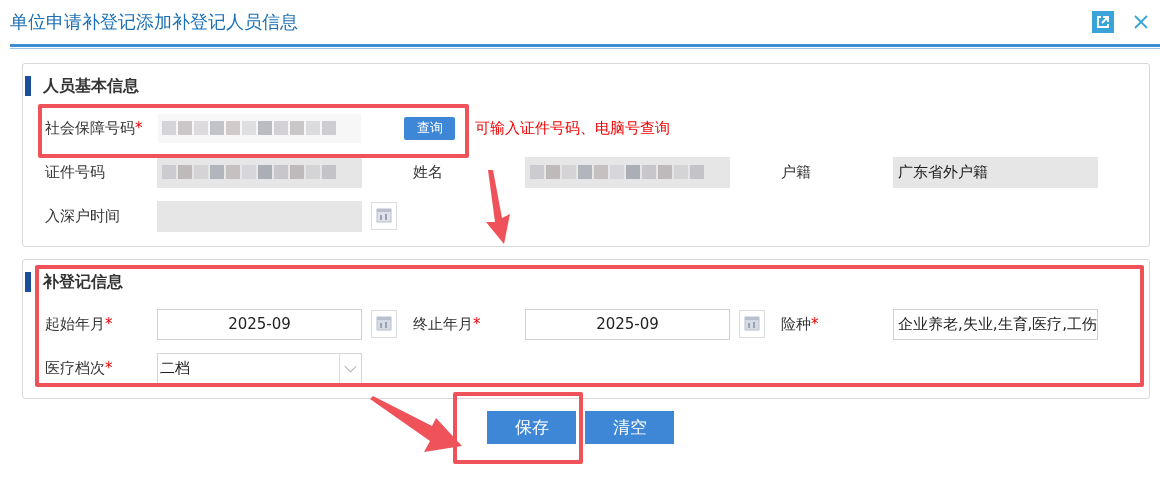 The width and height of the screenshot is (1160, 500). Describe the element at coordinates (79, 368) in the screenshot. I see `field-label: 医疗档次*` at that location.